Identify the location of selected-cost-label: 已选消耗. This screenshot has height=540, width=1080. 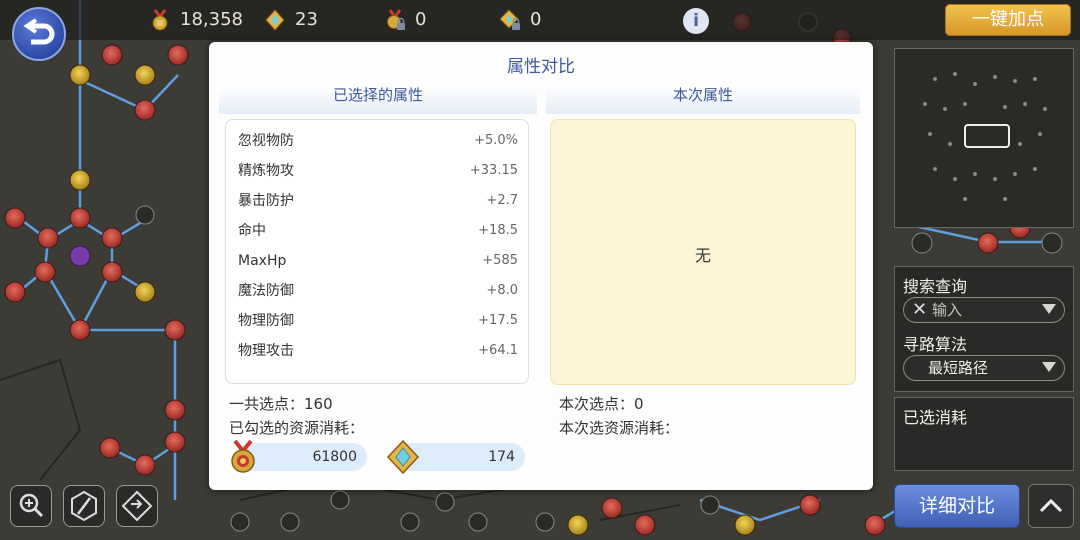
(935, 417).